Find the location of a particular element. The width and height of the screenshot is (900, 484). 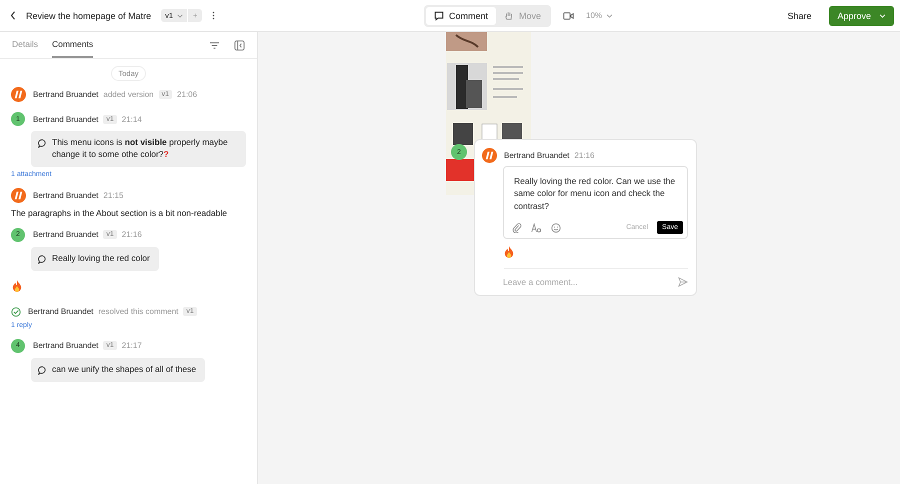

approve-button: Approve is located at coordinates (861, 16).